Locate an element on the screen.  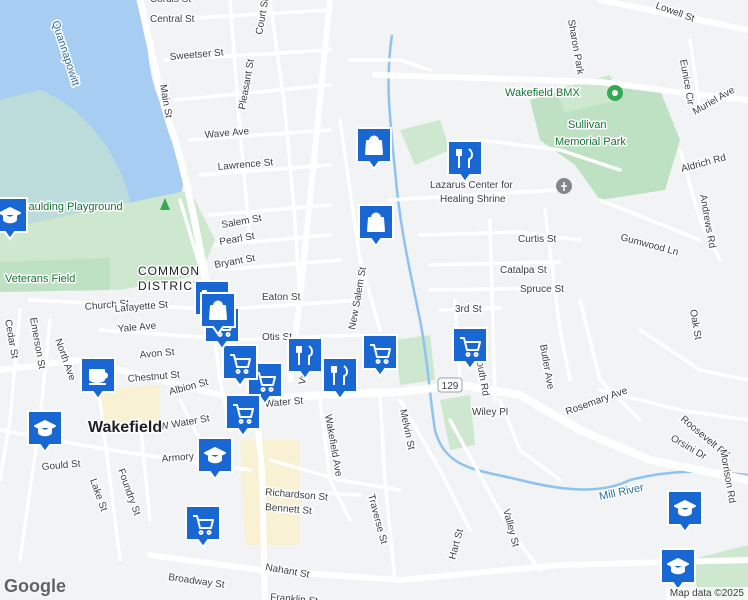
route-129-shield: 129 is located at coordinates (450, 385).